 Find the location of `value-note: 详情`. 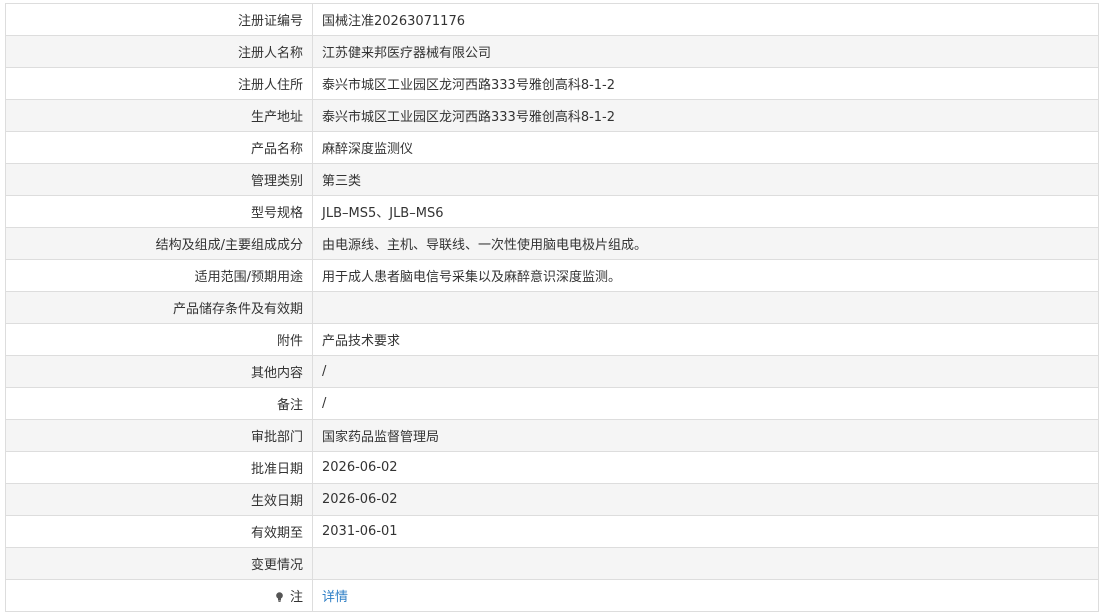

value-note: 详情 is located at coordinates (705, 595).